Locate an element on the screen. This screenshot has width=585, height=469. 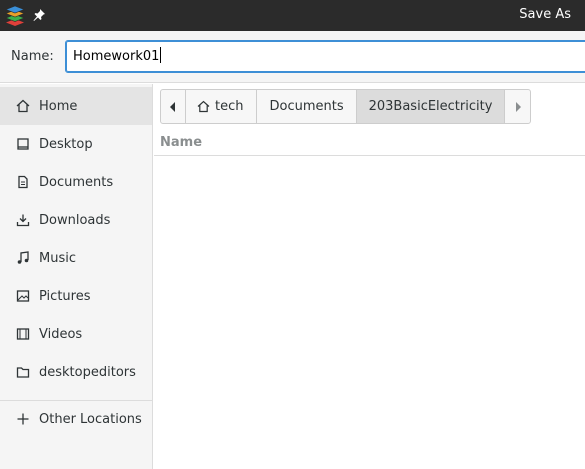
pictures-icon is located at coordinates (23, 296).